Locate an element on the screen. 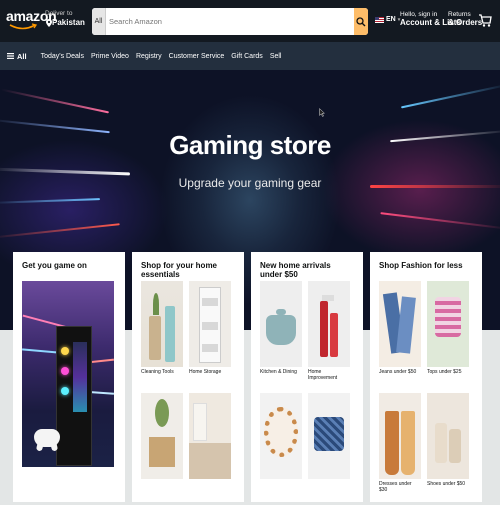 The width and height of the screenshot is (500, 505). top-shape is located at coordinates (448, 317).